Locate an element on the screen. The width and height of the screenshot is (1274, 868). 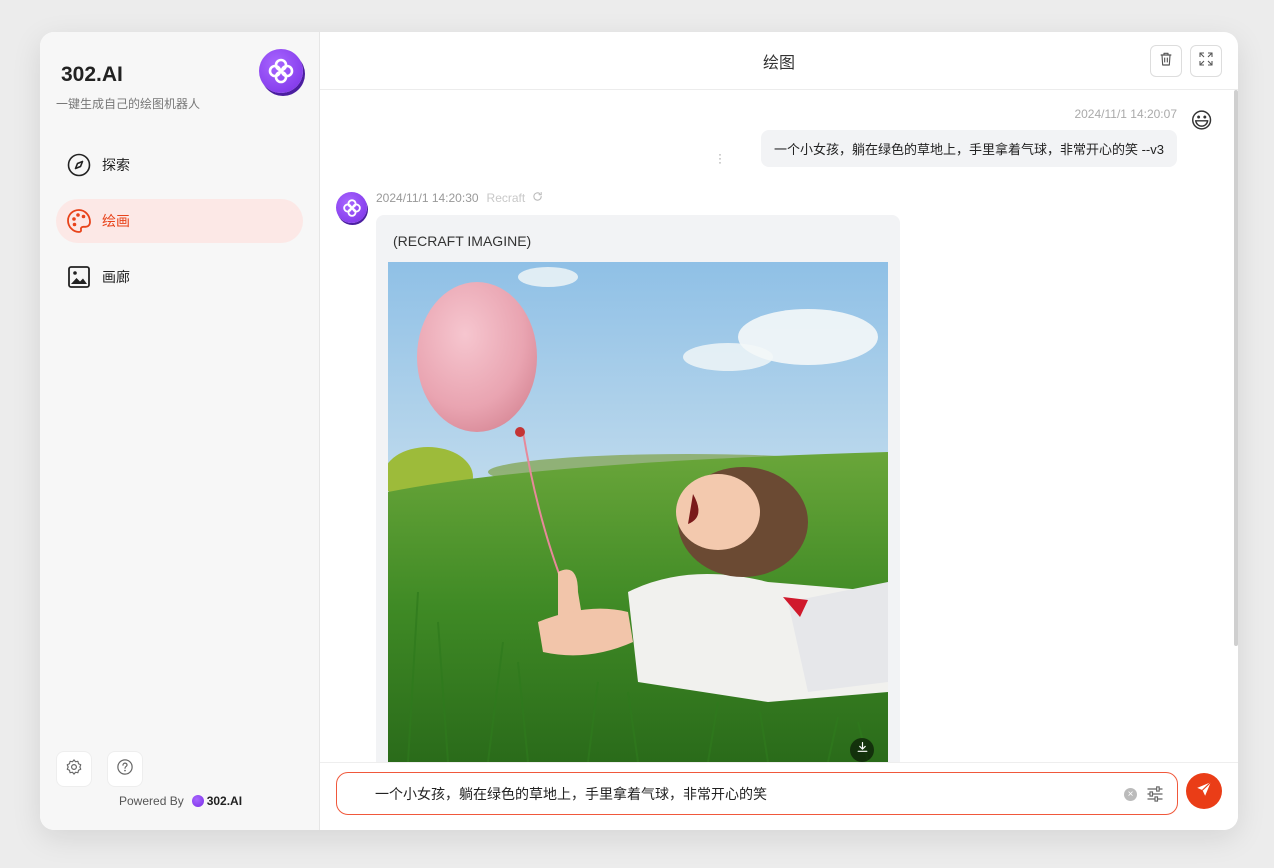
fullscreen-button is located at coordinates (1206, 61).